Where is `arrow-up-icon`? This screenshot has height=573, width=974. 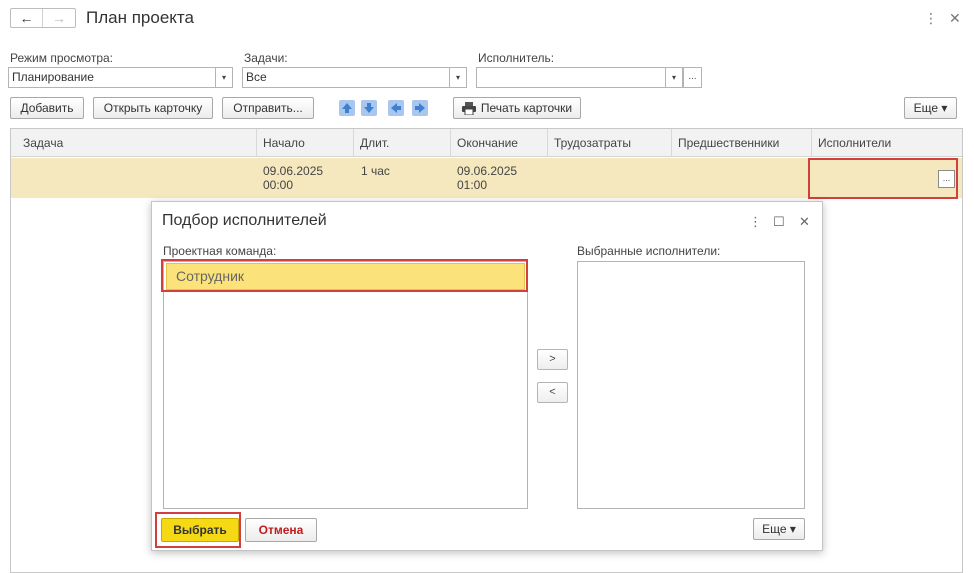
arrow-up-icon is located at coordinates (347, 108).